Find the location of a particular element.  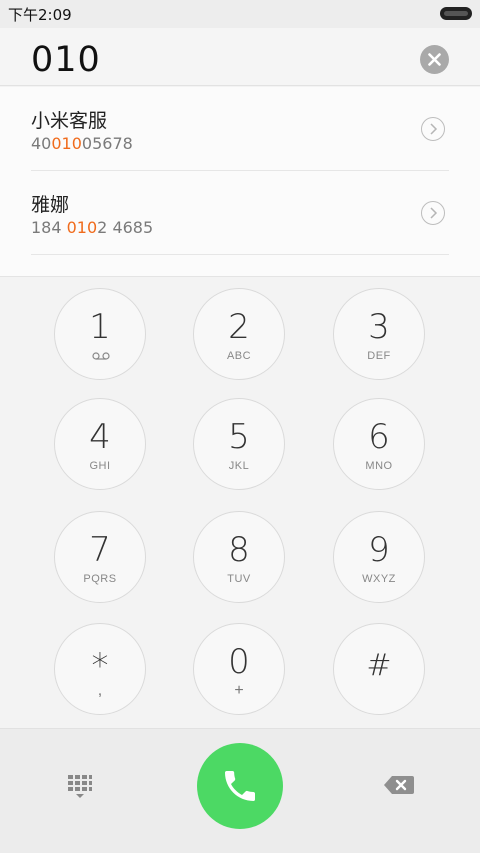

dialed-number: 010 is located at coordinates (66, 60).